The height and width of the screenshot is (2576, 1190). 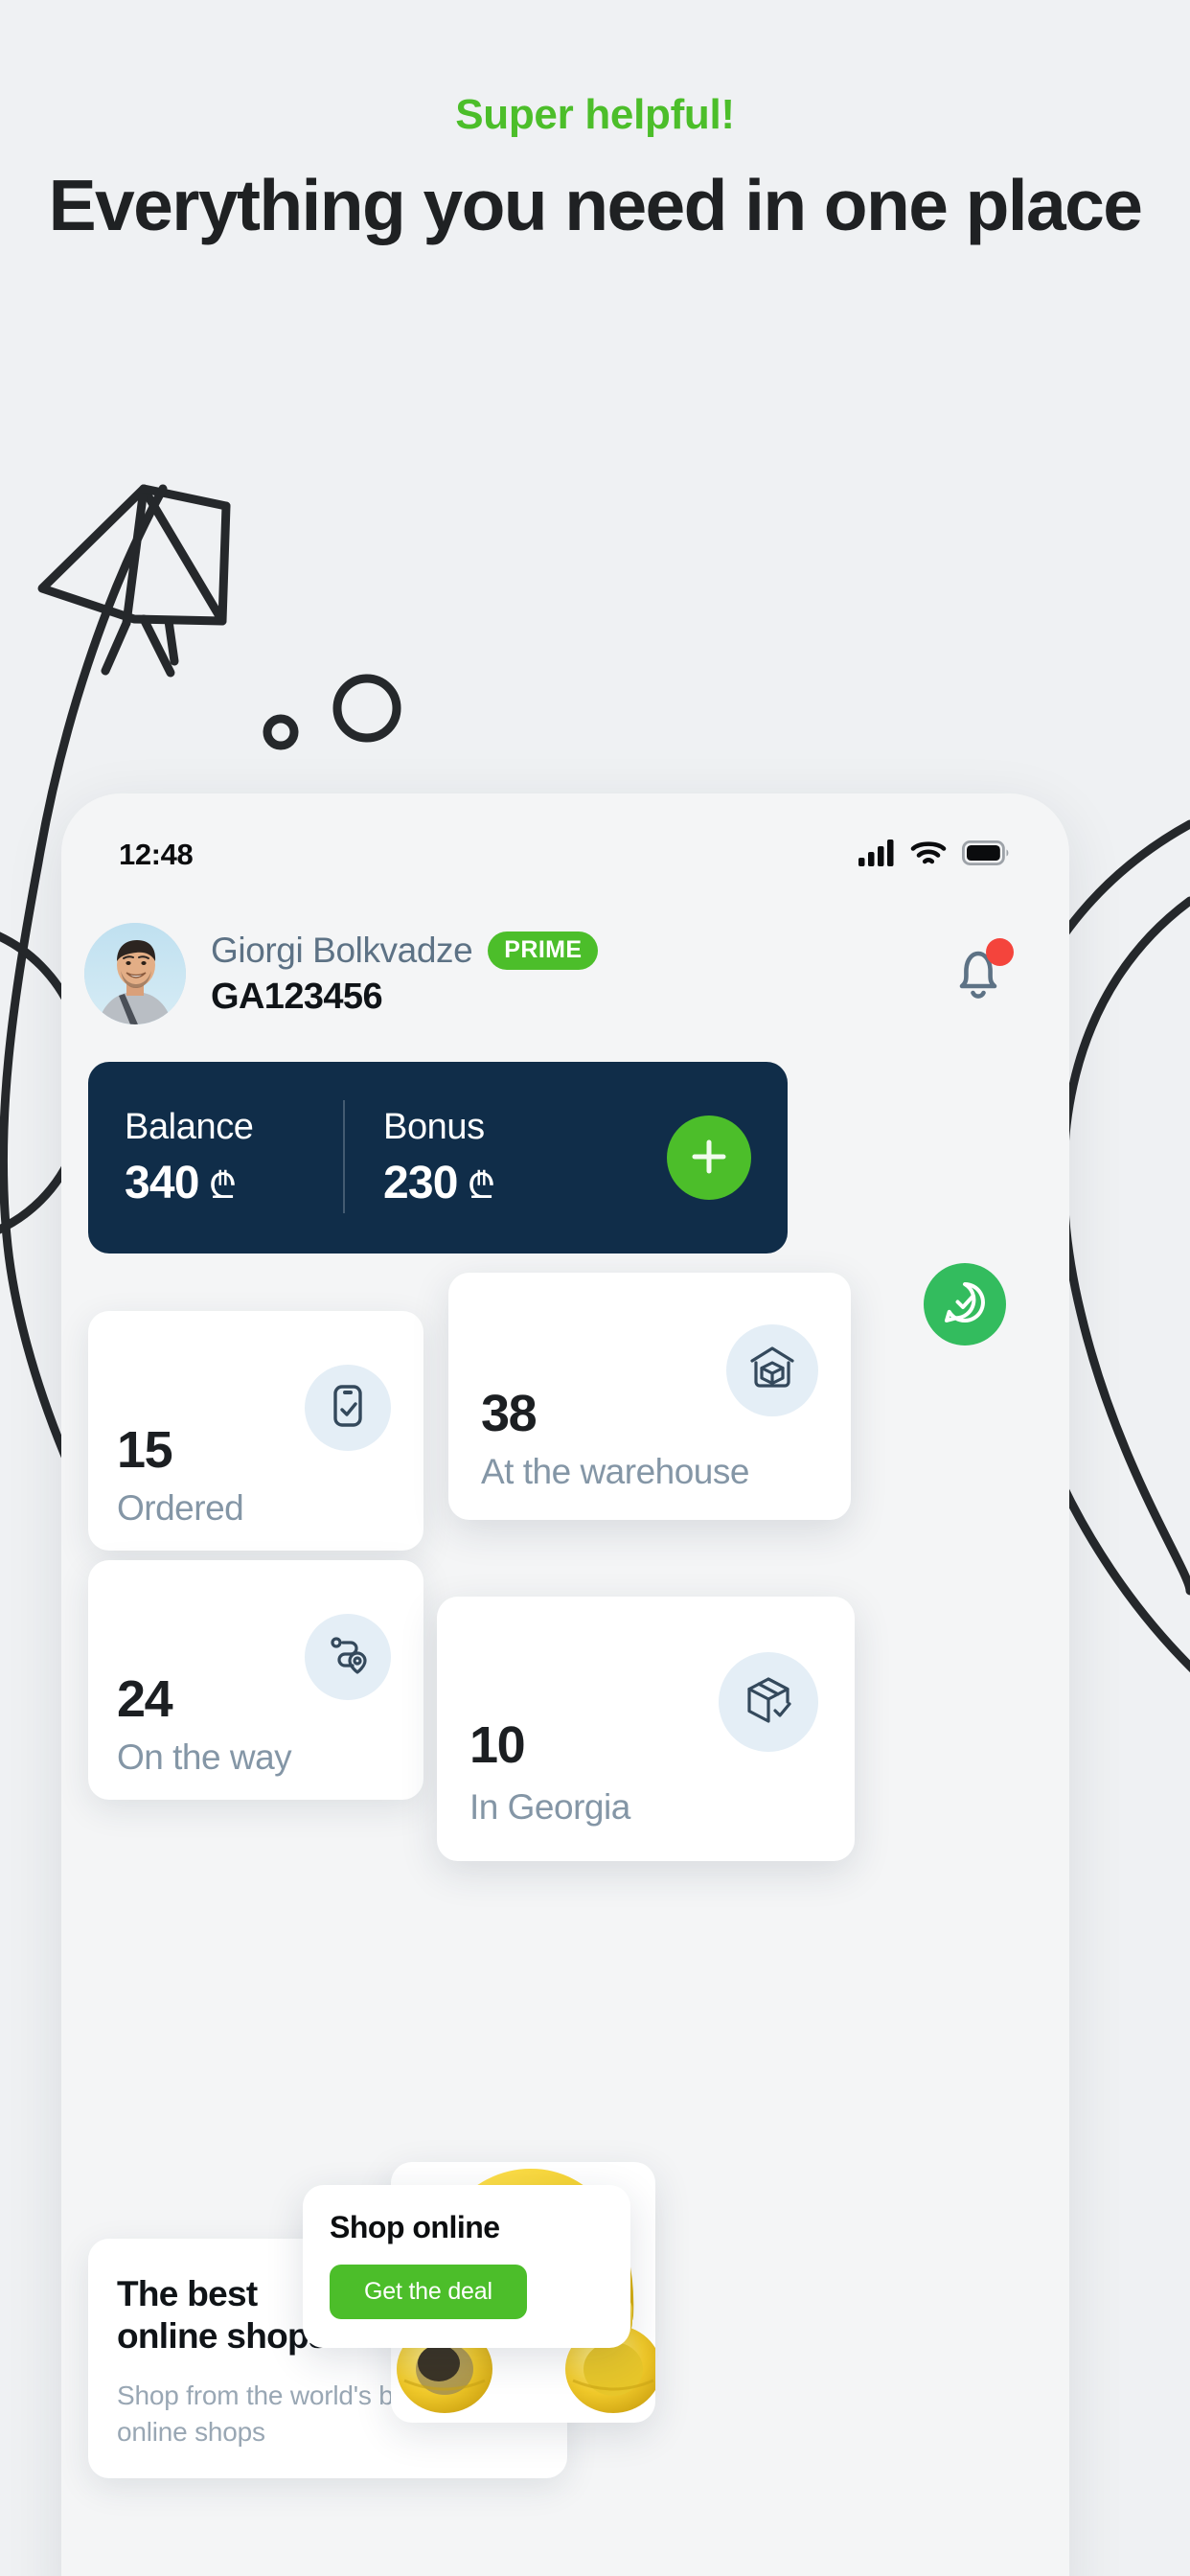 What do you see at coordinates (985, 855) in the screenshot?
I see `battery-full-icon` at bounding box center [985, 855].